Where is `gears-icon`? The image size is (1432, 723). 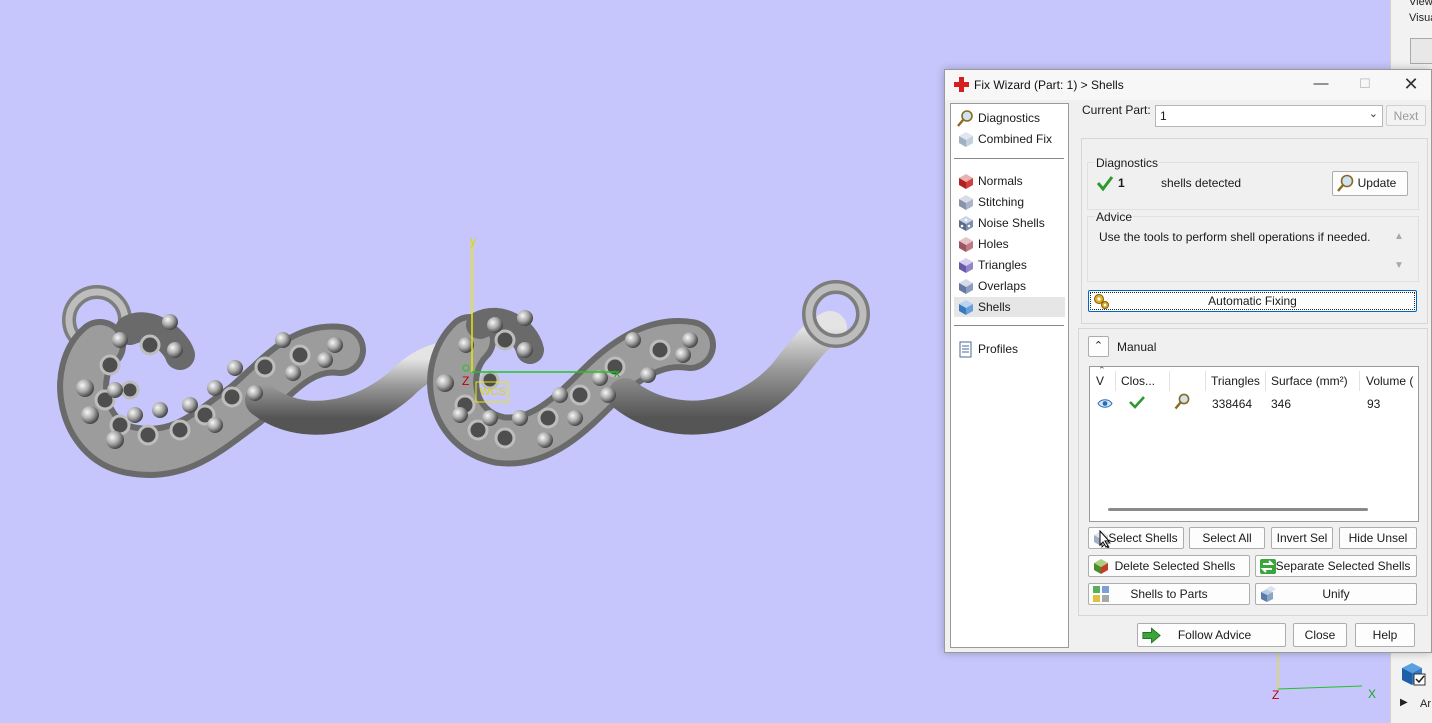 gears-icon is located at coordinates (1101, 301).